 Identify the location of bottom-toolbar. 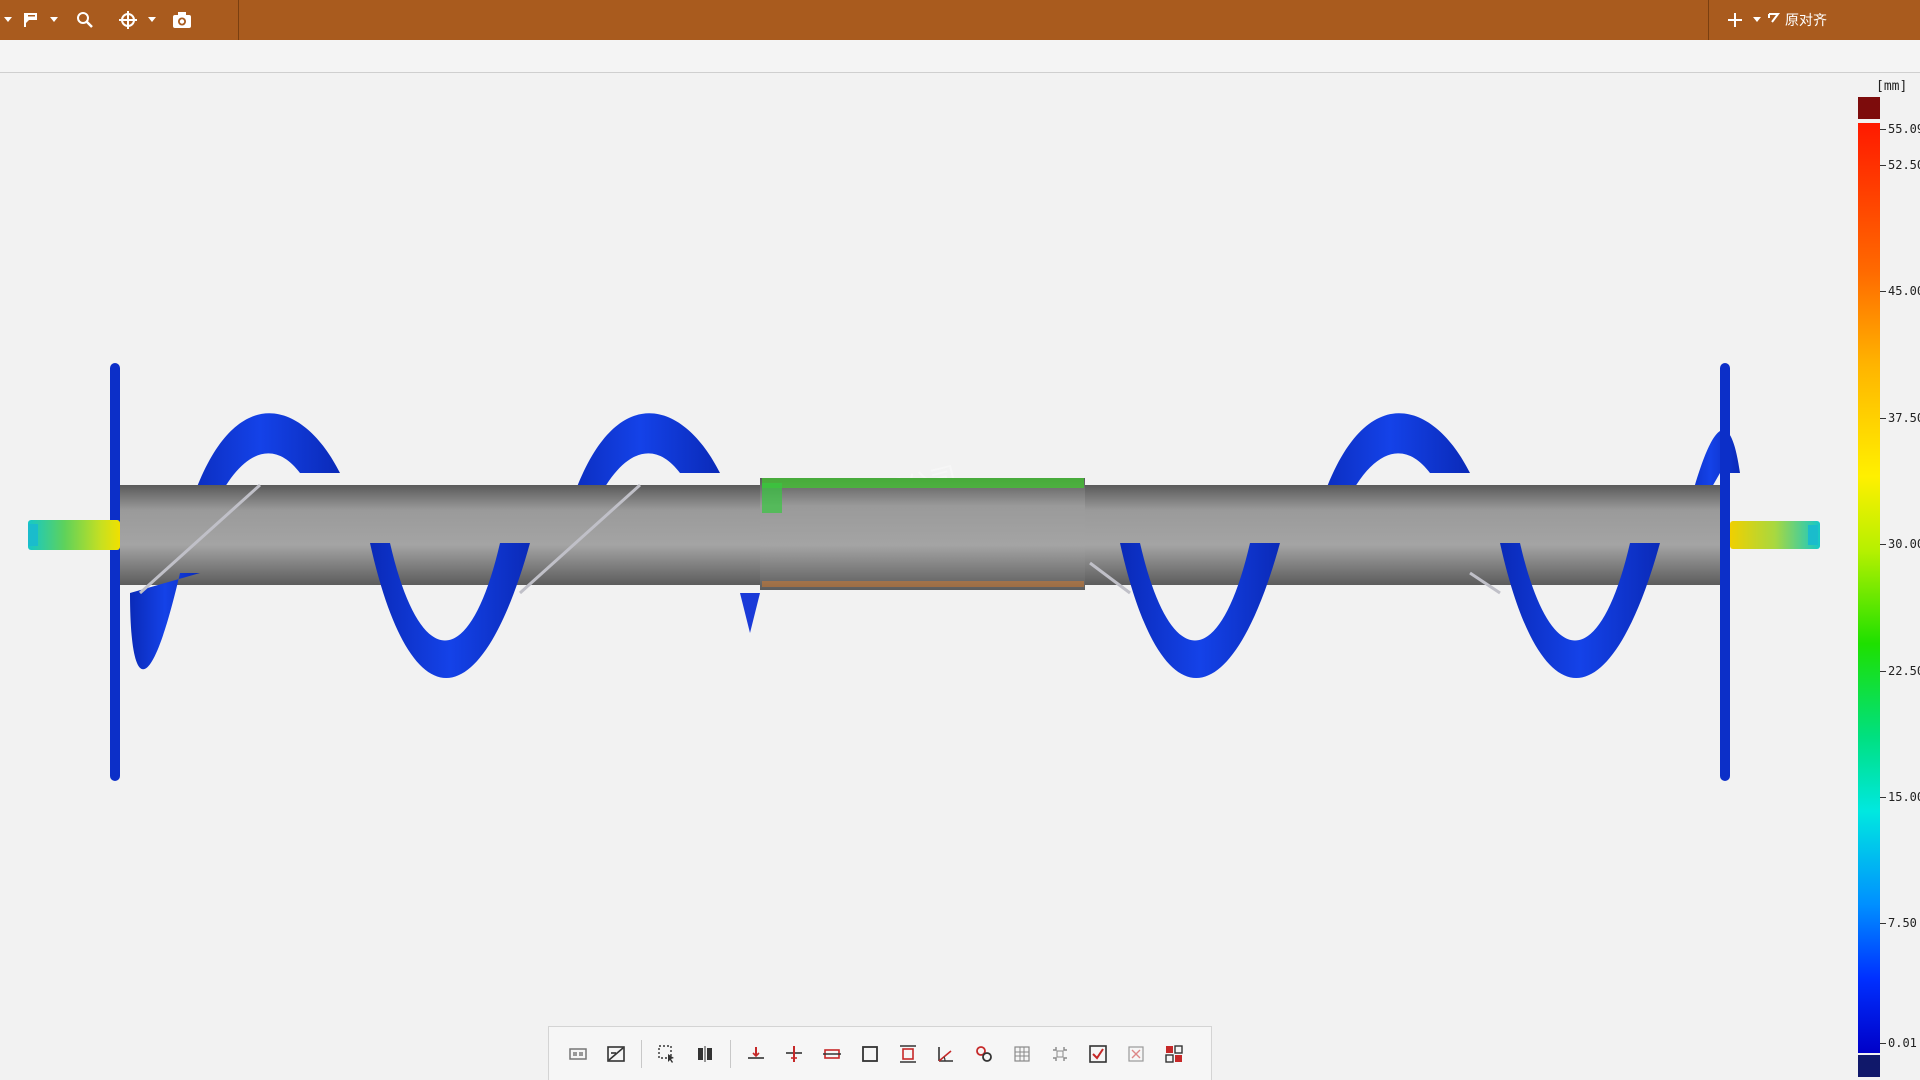
(880, 1053).